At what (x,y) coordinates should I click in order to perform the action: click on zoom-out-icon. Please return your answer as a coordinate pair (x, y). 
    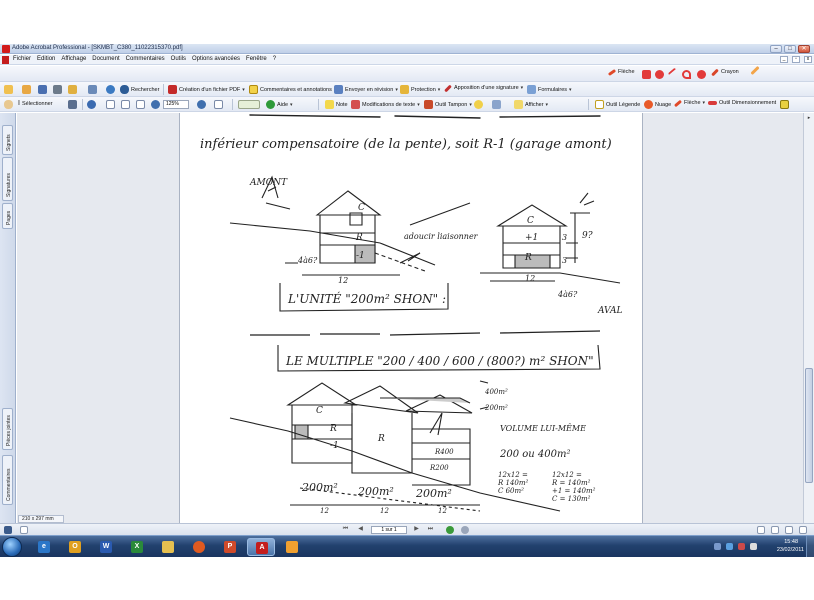
    Looking at the image, I should click on (155, 104).